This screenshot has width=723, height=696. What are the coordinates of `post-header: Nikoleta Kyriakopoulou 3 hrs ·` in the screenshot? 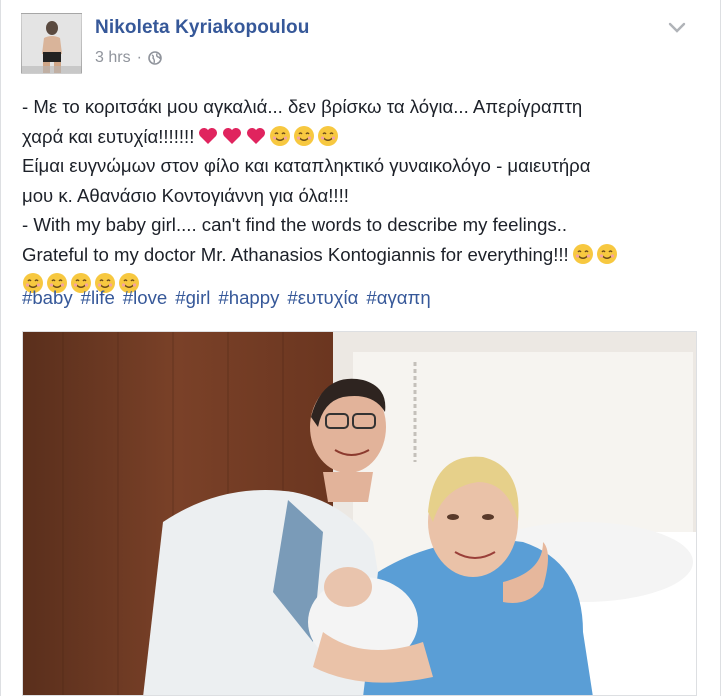 It's located at (361, 43).